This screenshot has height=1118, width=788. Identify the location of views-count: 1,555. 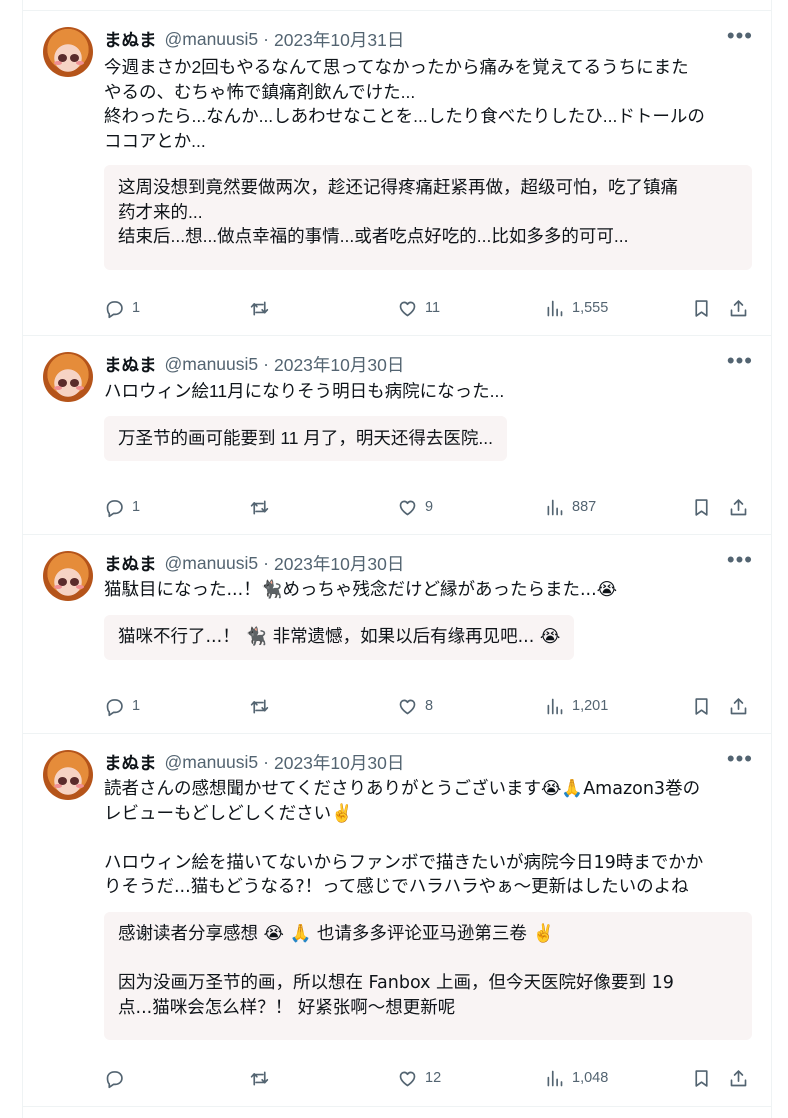
(590, 308).